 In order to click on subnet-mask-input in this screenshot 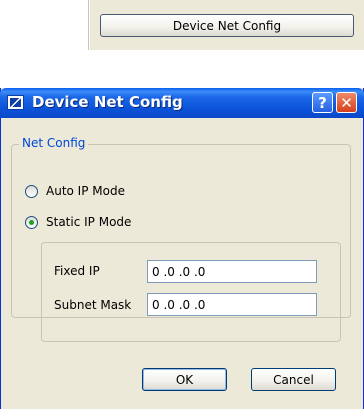, I will do `click(232, 304)`.